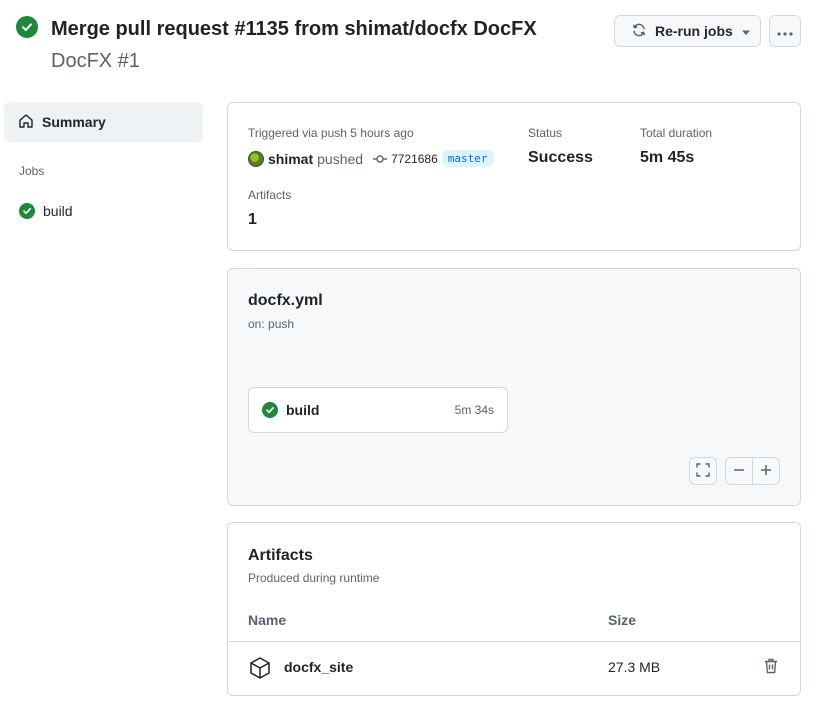 The height and width of the screenshot is (712, 820). What do you see at coordinates (314, 578) in the screenshot?
I see `artifacts-subtitle: Produced during runtime` at bounding box center [314, 578].